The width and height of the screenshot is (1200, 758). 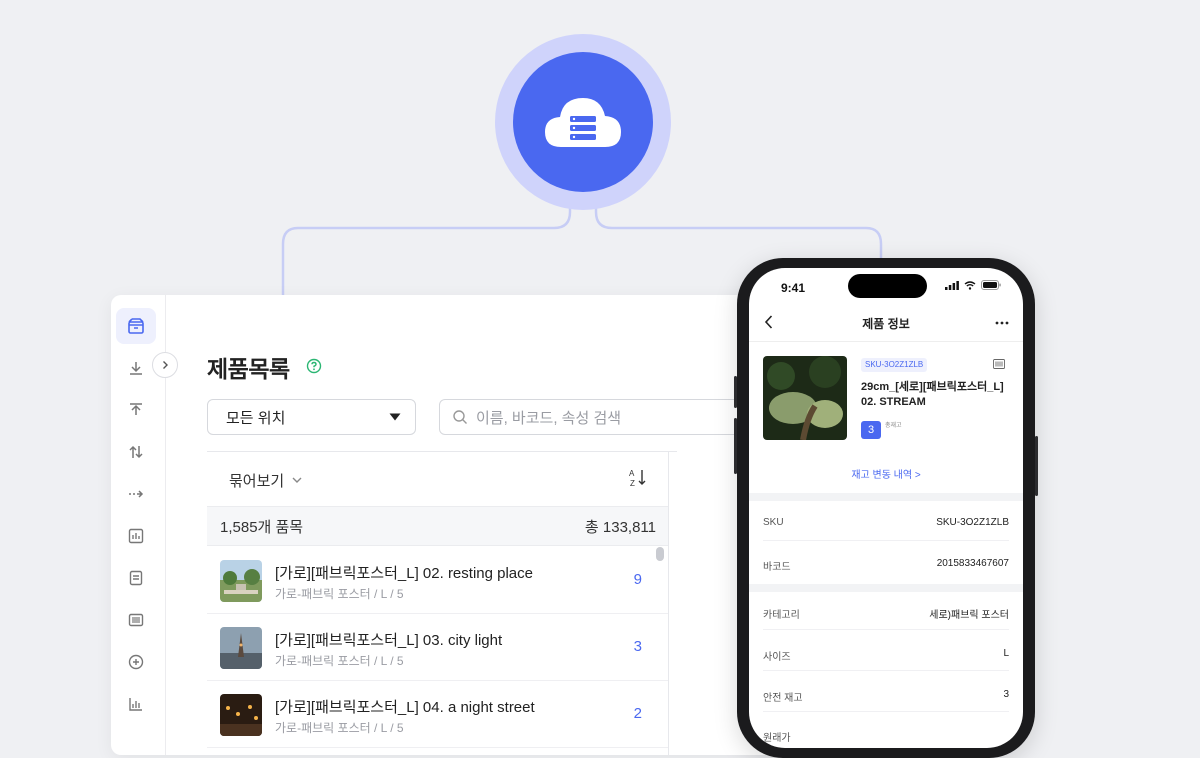 I want to click on screen-title: 제품 정보, so click(x=886, y=324).